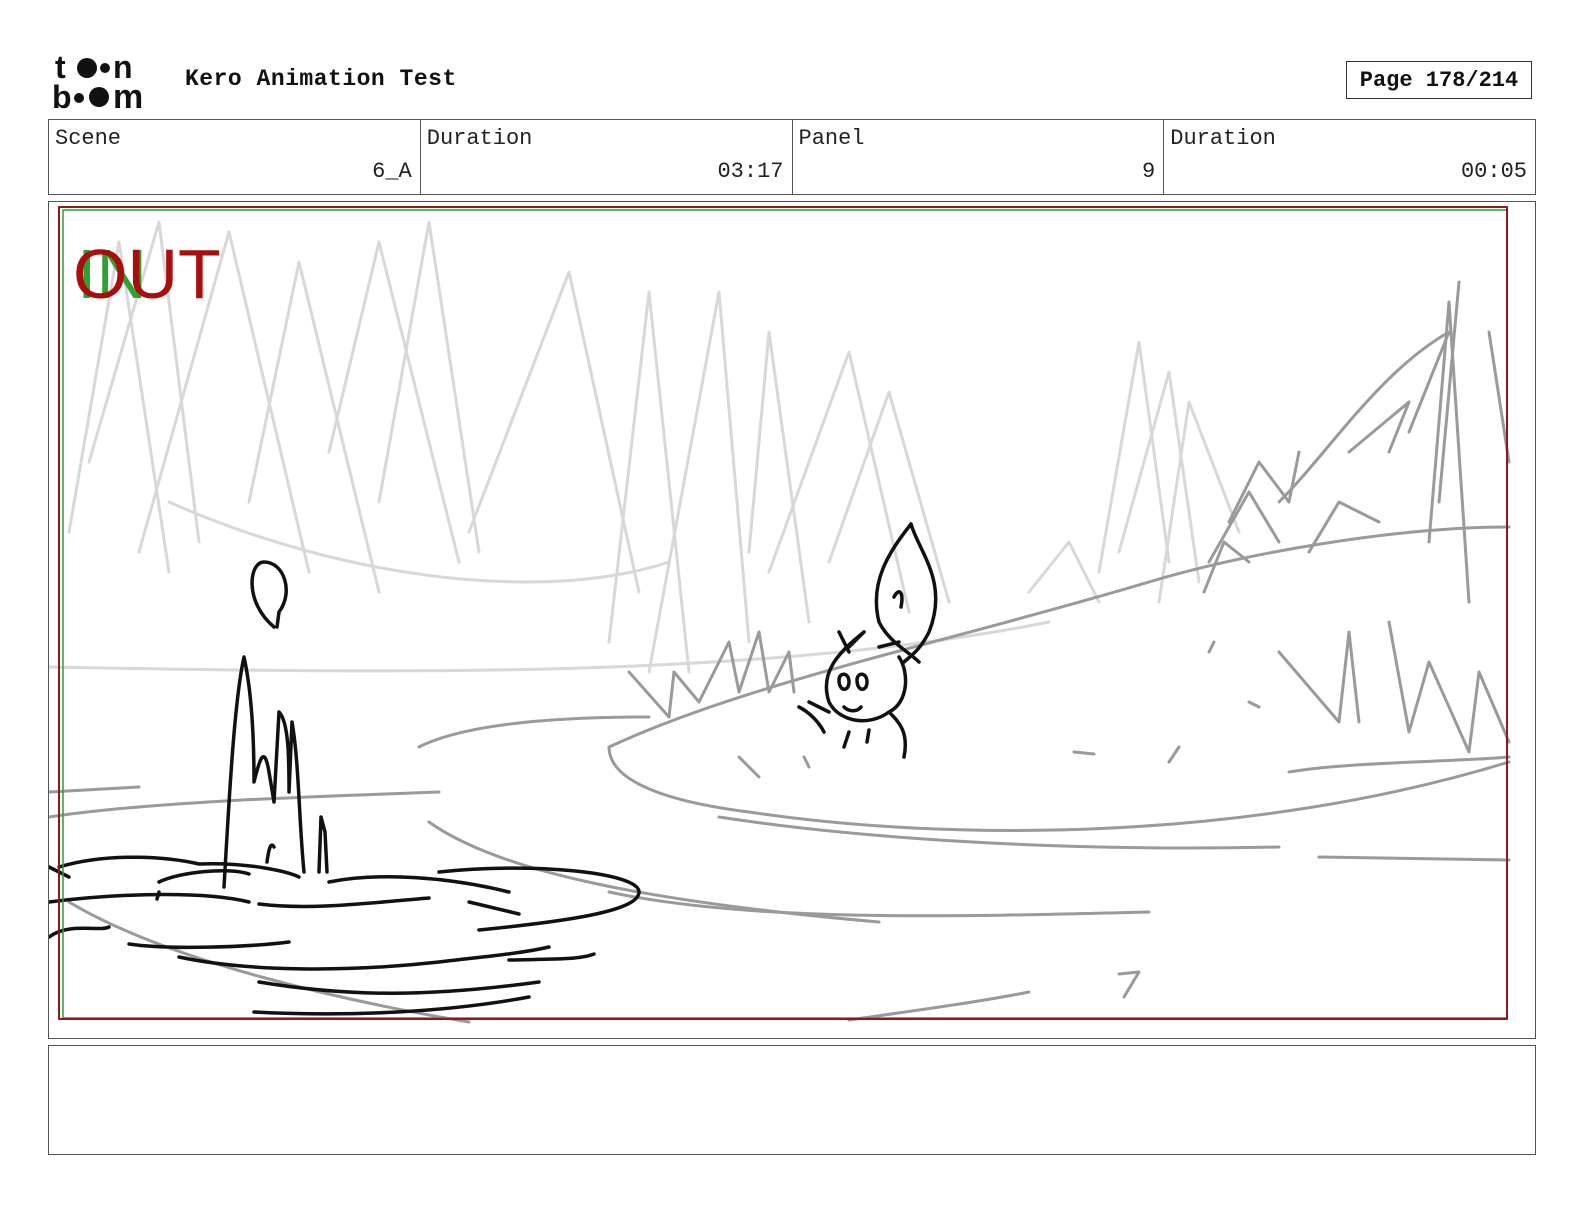 Image resolution: width=1584 pixels, height=1224 pixels. Describe the element at coordinates (831, 138) in the screenshot. I see `panel-label: Panel` at that location.